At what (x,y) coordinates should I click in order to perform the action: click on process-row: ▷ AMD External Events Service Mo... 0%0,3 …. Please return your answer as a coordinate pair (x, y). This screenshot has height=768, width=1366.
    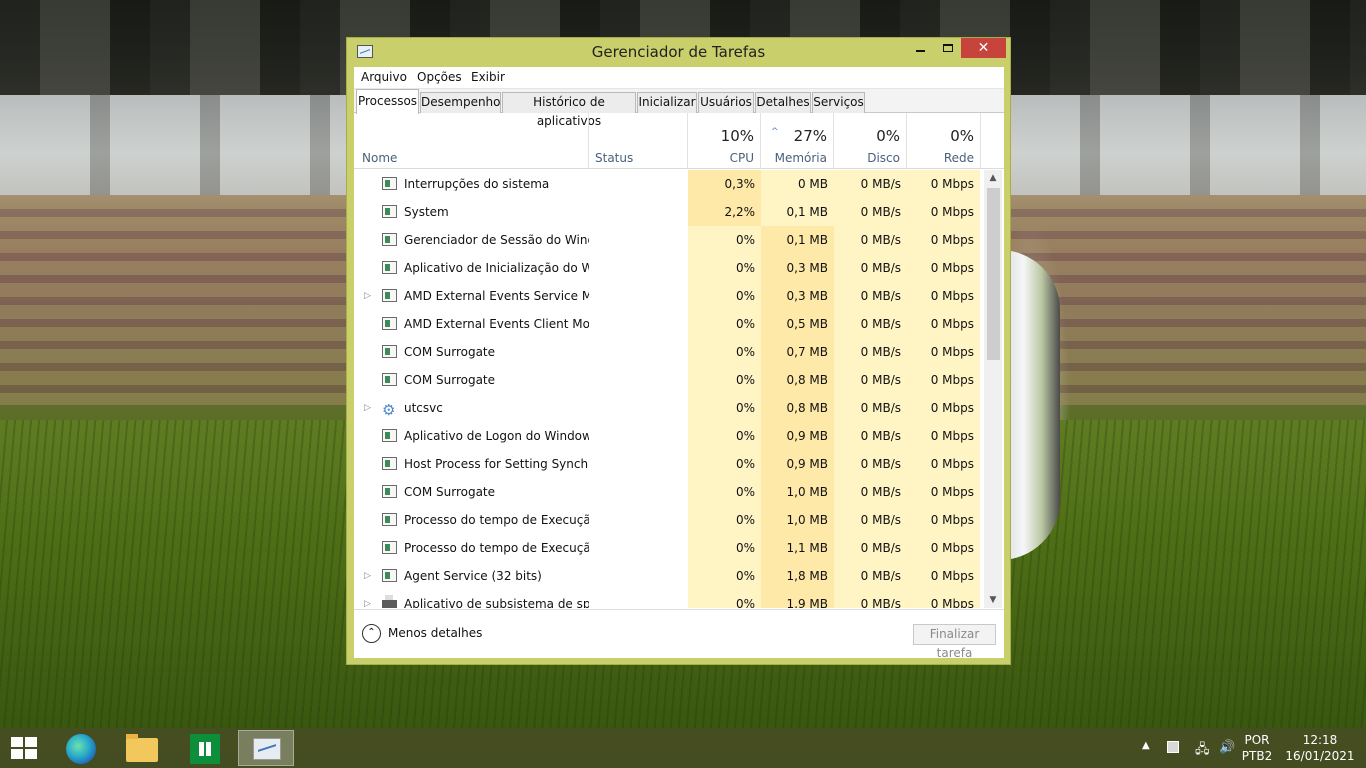
    Looking at the image, I should click on (667, 296).